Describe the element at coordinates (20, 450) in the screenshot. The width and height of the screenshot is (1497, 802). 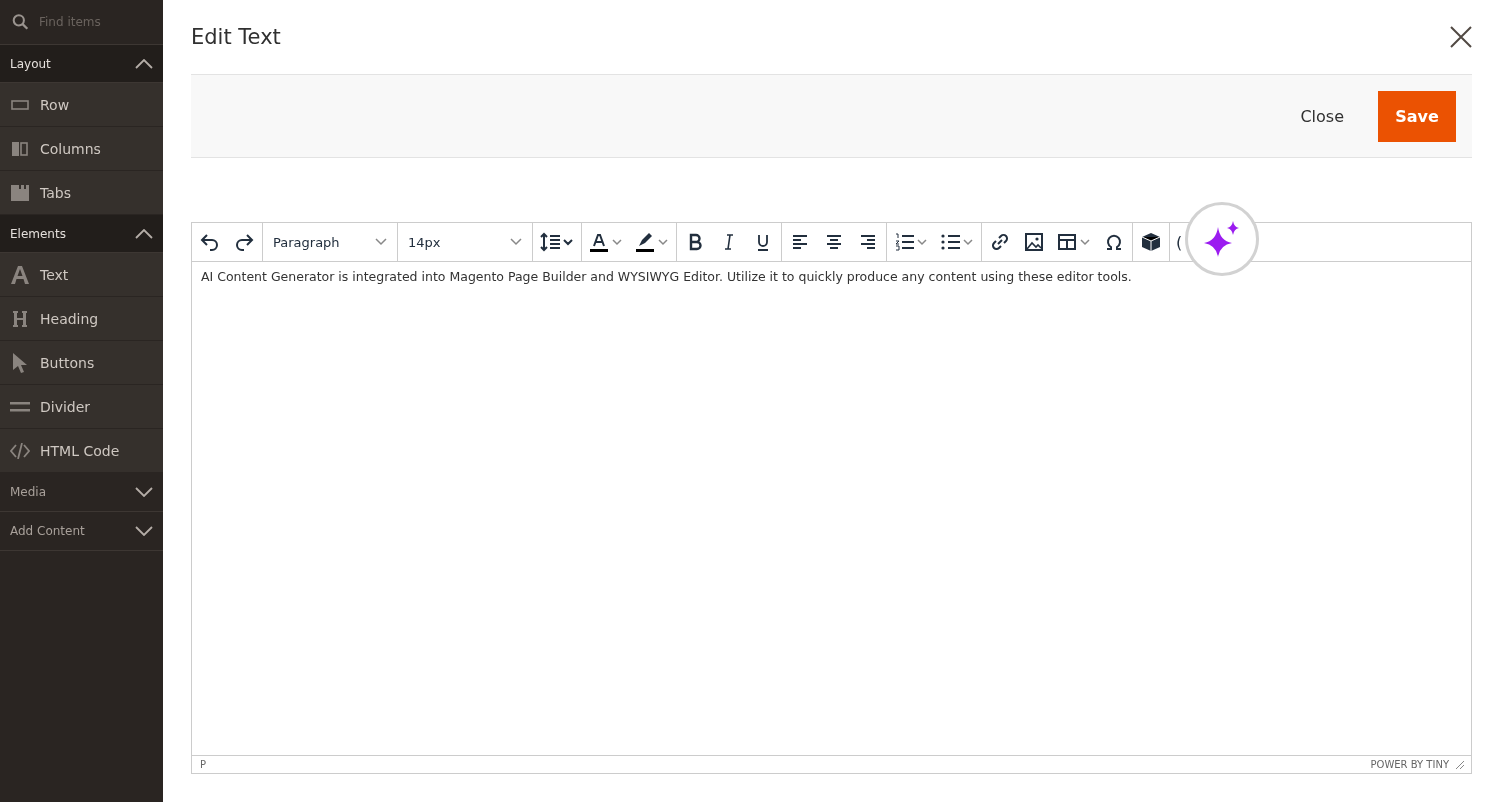
I see `code-icon` at that location.